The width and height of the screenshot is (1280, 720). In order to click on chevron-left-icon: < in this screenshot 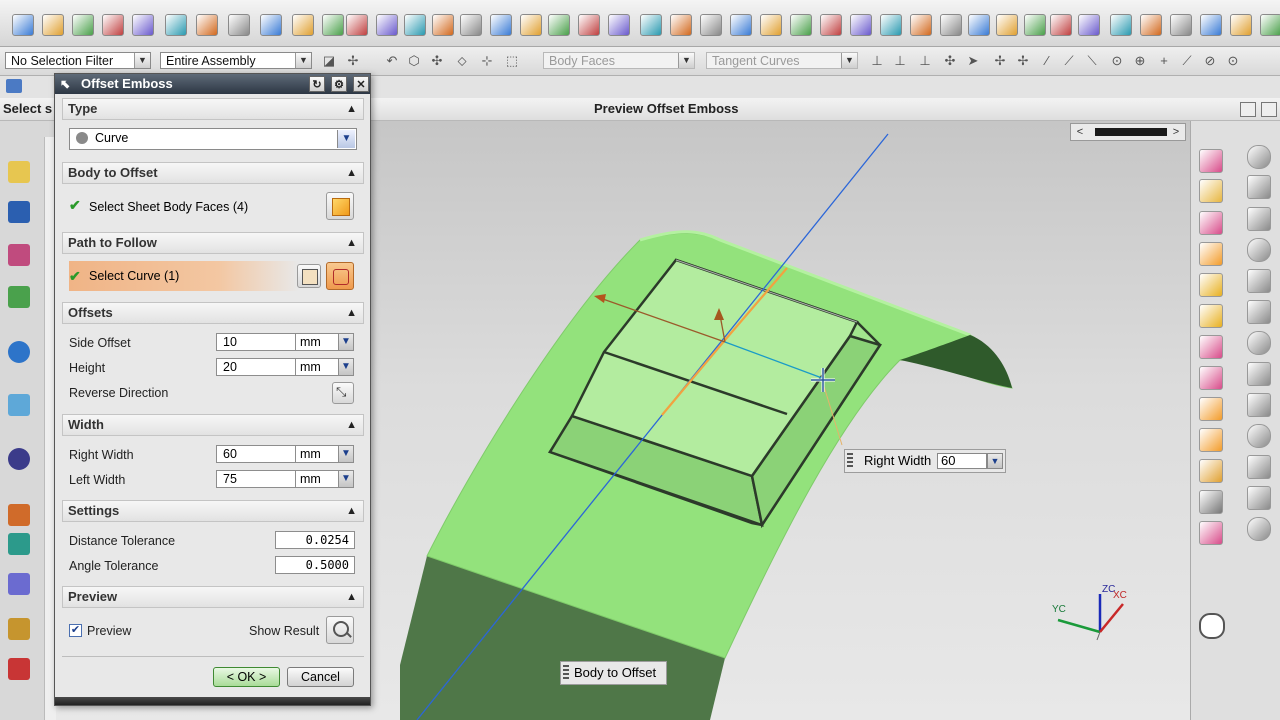, I will do `click(1080, 132)`.